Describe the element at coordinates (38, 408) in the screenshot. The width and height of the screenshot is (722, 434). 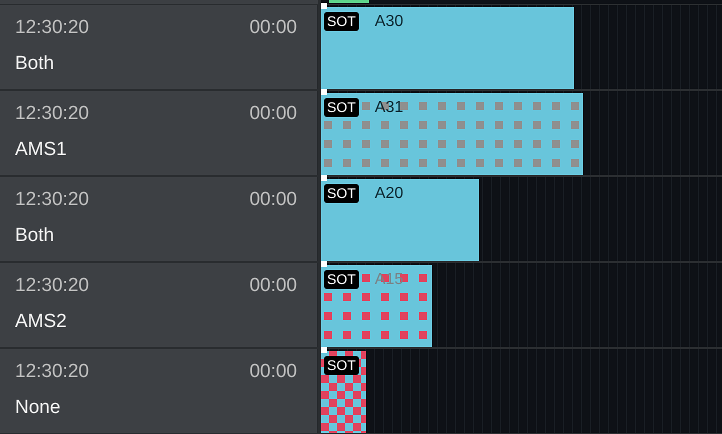
I see `audio-mode: None` at that location.